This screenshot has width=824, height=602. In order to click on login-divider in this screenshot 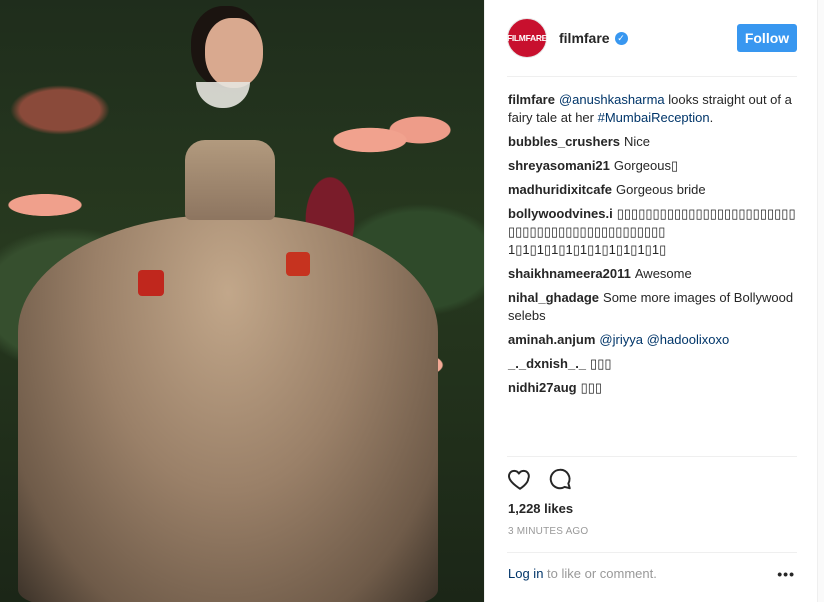, I will do `click(652, 552)`.